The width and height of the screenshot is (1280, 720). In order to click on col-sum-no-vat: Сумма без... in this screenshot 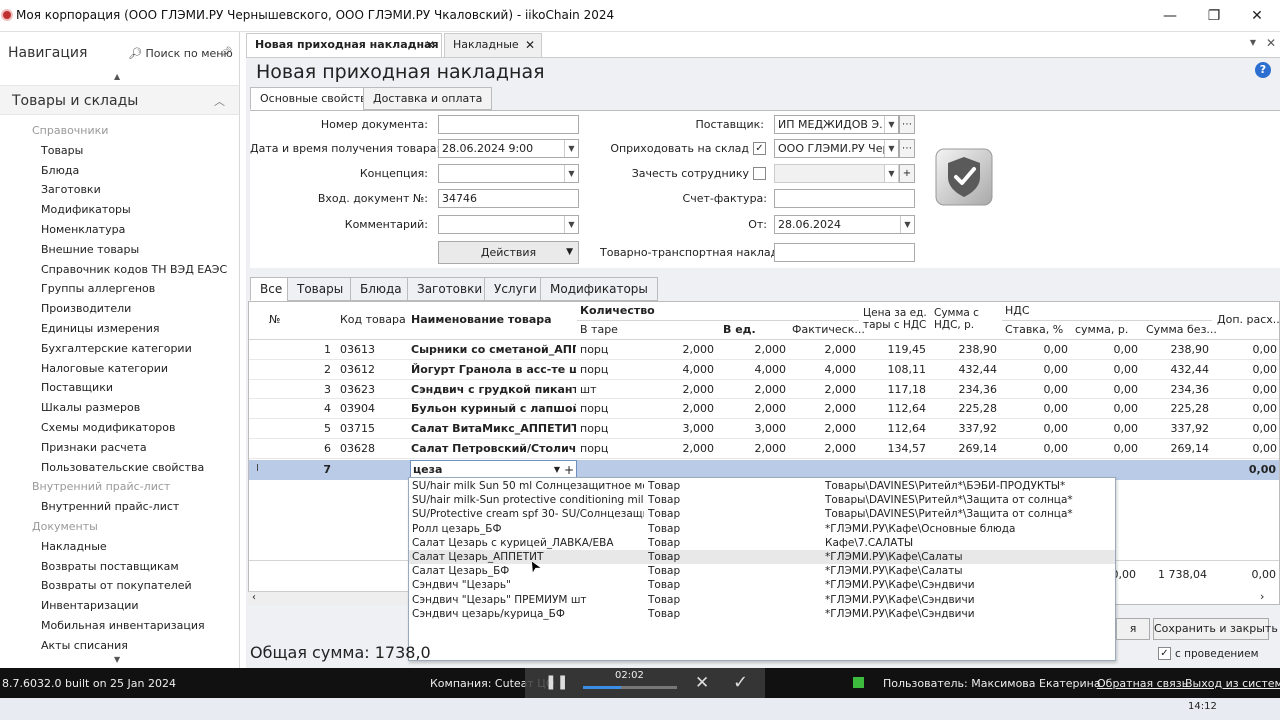, I will do `click(1181, 329)`.